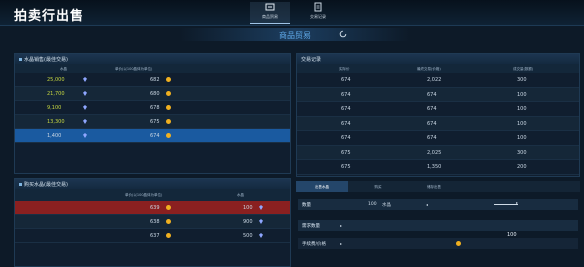 This screenshot has height=267, width=584. I want to click on buy-panel-title-text: 购买水晶(最佳交易), so click(46, 185).